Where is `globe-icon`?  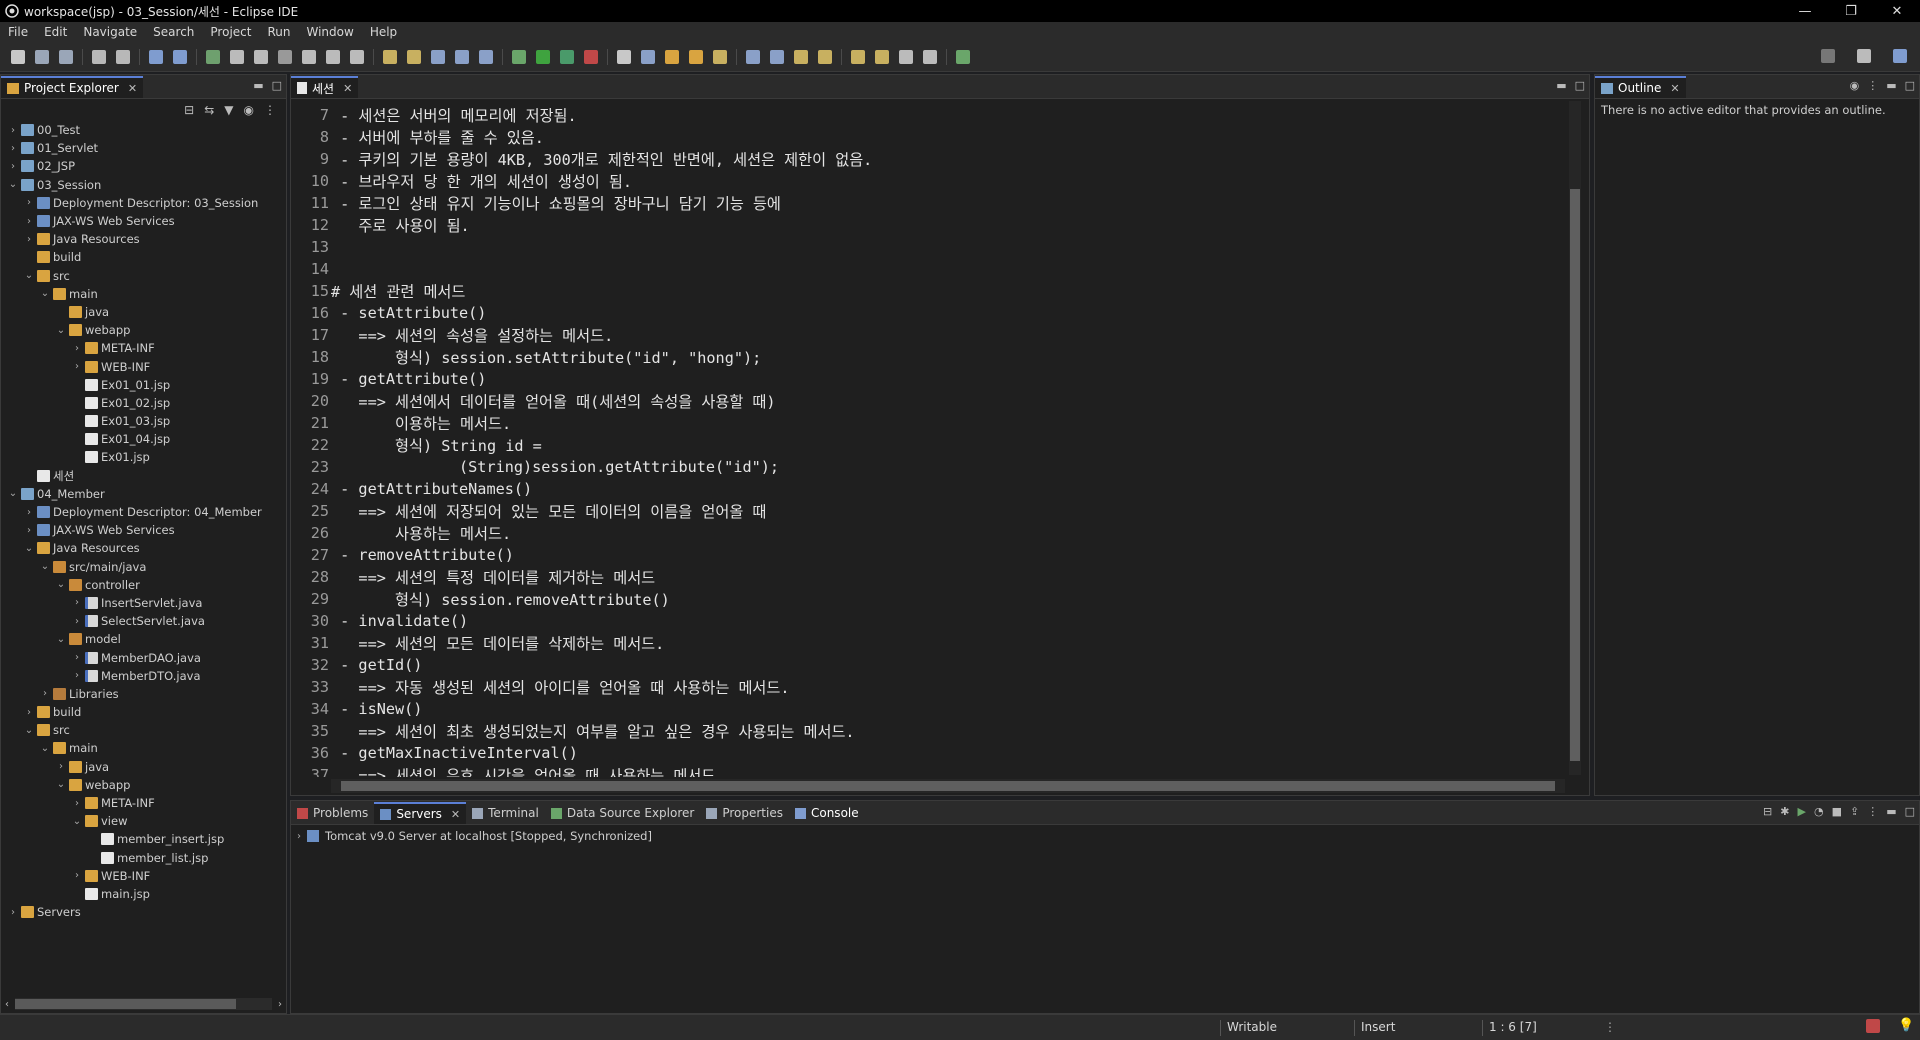 globe-icon is located at coordinates (753, 56).